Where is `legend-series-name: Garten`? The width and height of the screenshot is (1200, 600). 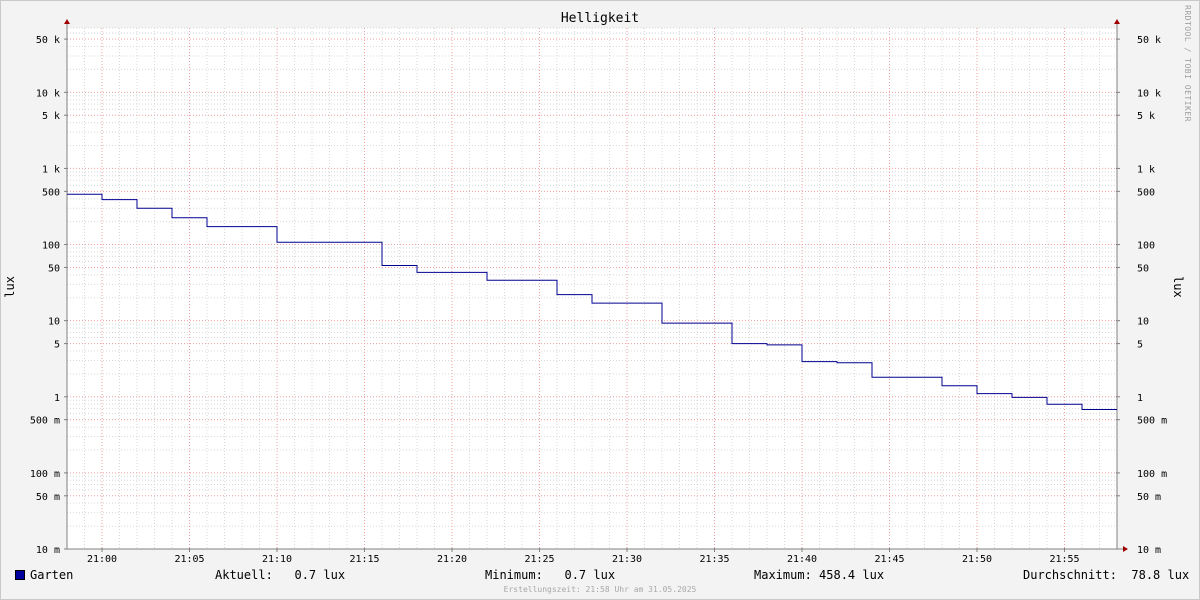
legend-series-name: Garten is located at coordinates (52, 575).